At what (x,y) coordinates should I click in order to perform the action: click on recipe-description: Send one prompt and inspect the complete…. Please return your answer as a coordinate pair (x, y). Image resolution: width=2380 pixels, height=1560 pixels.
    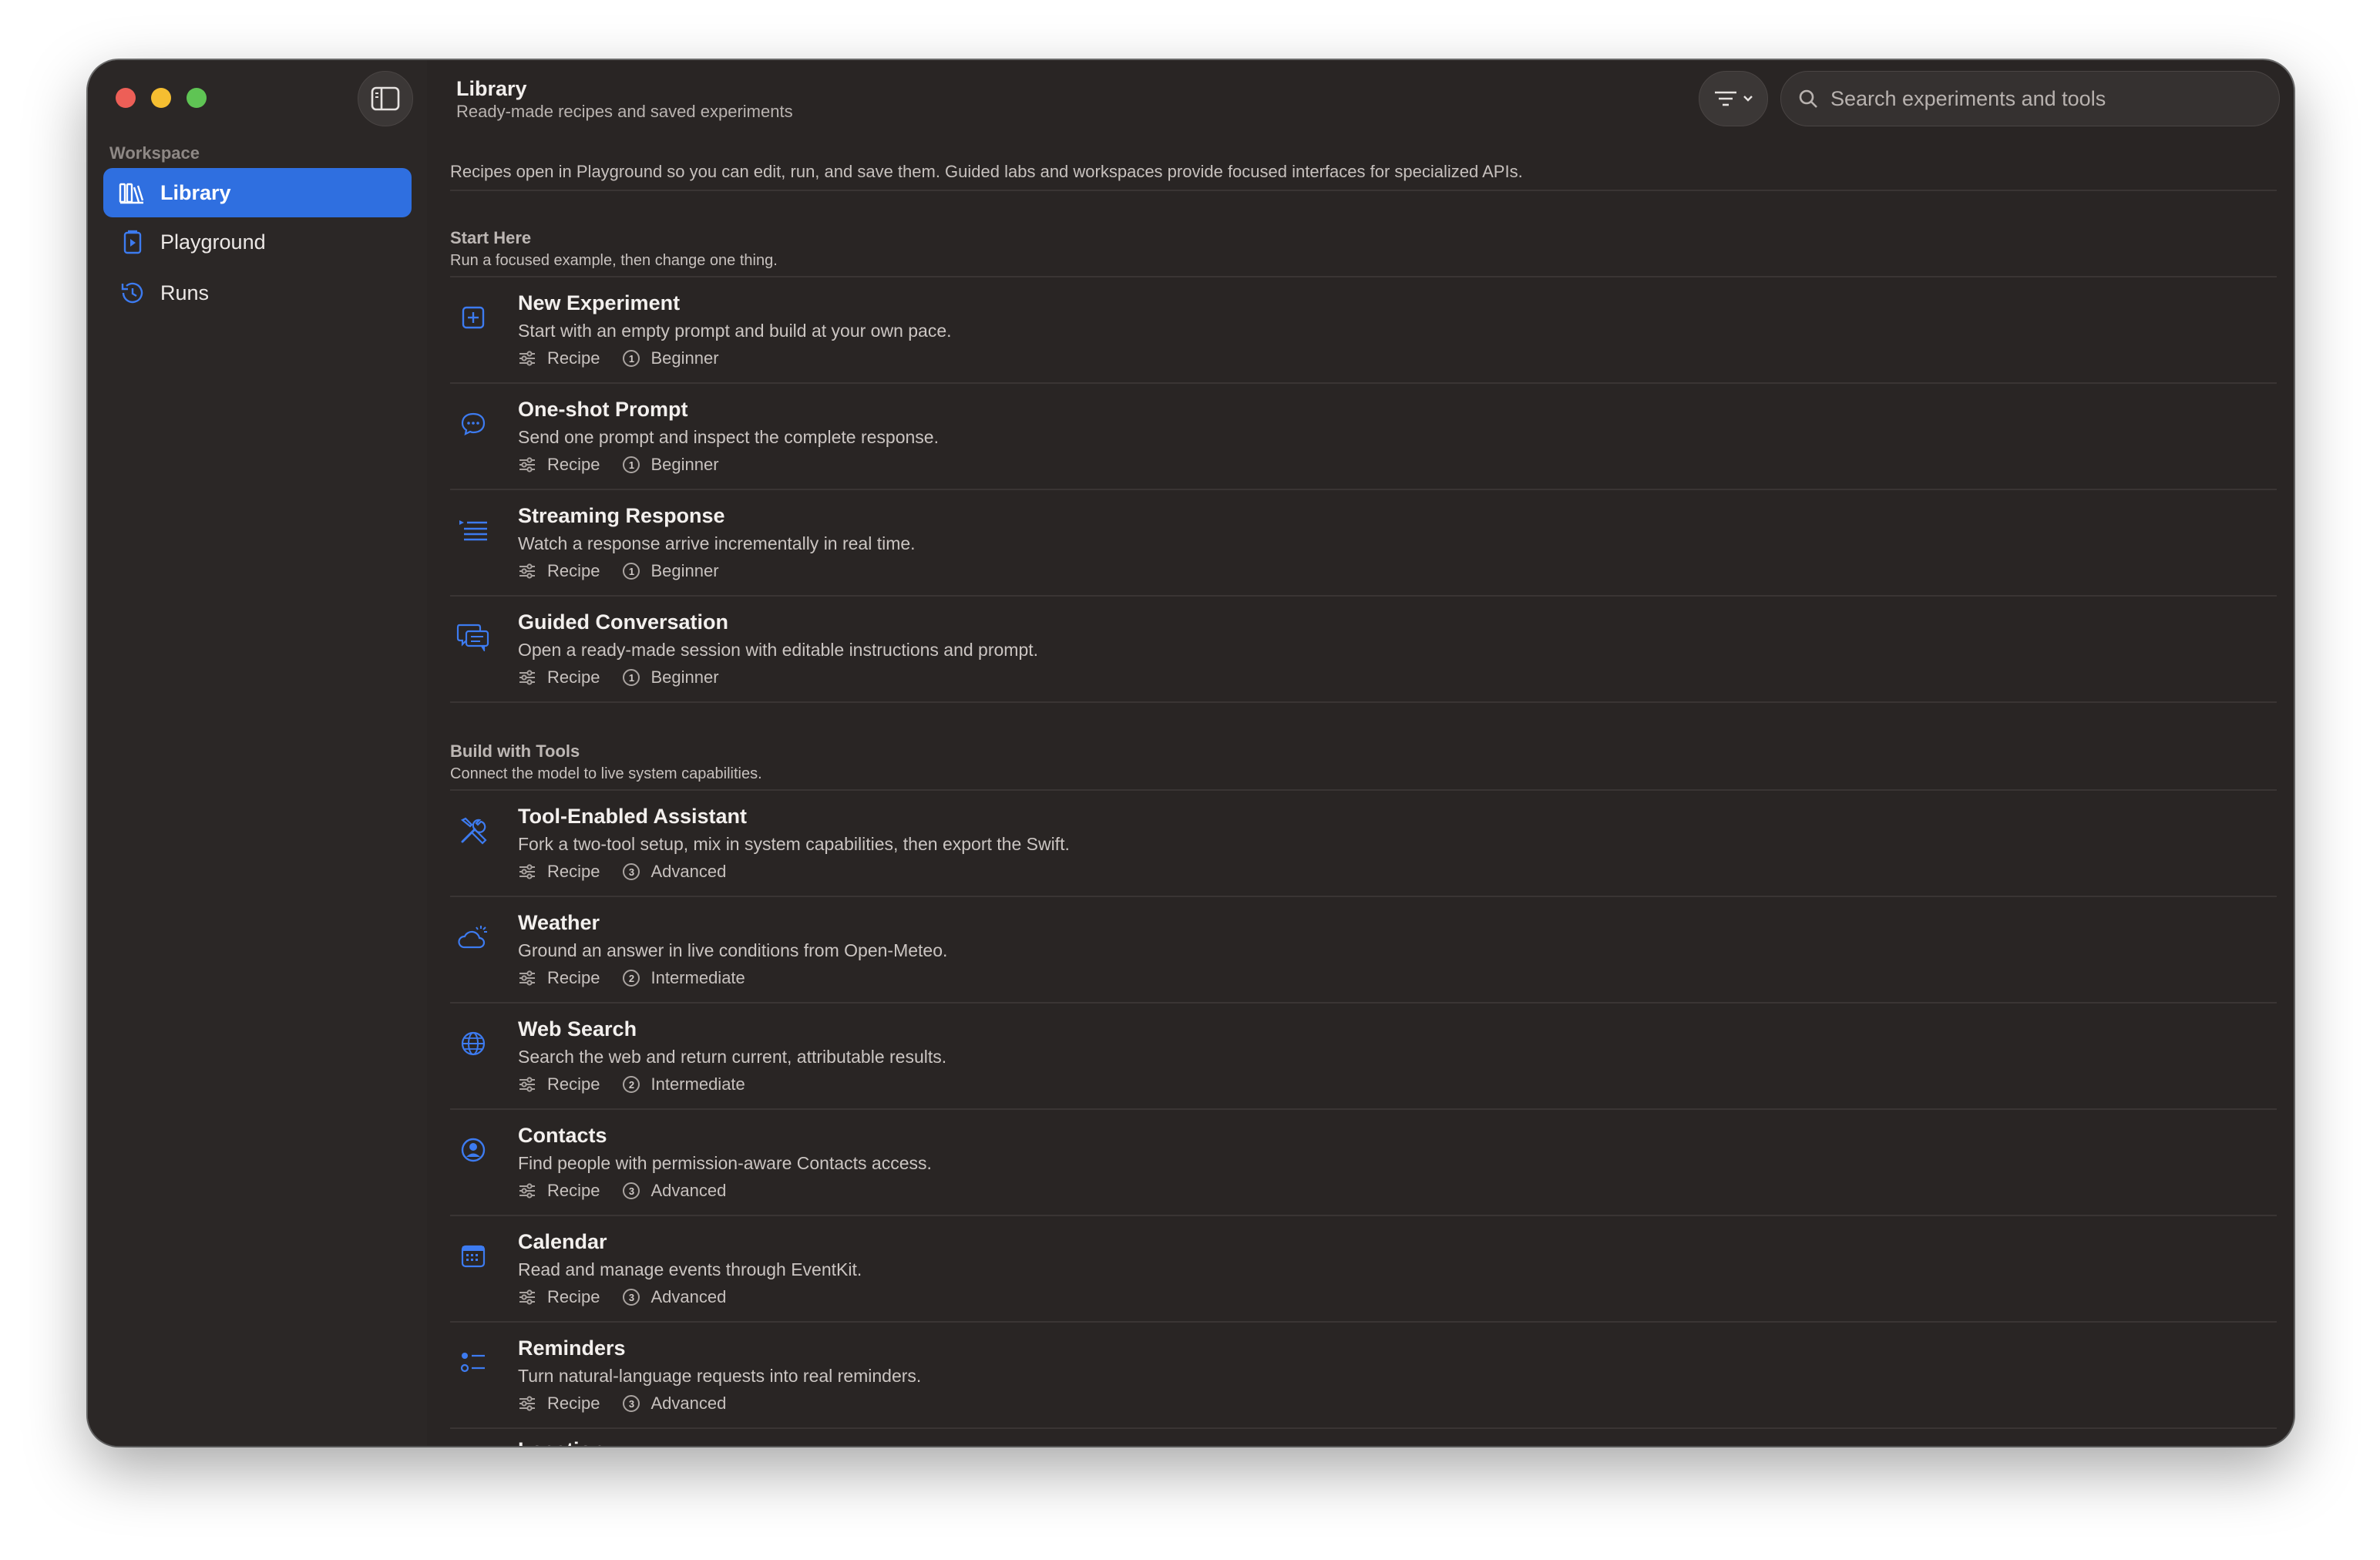
    Looking at the image, I should click on (728, 437).